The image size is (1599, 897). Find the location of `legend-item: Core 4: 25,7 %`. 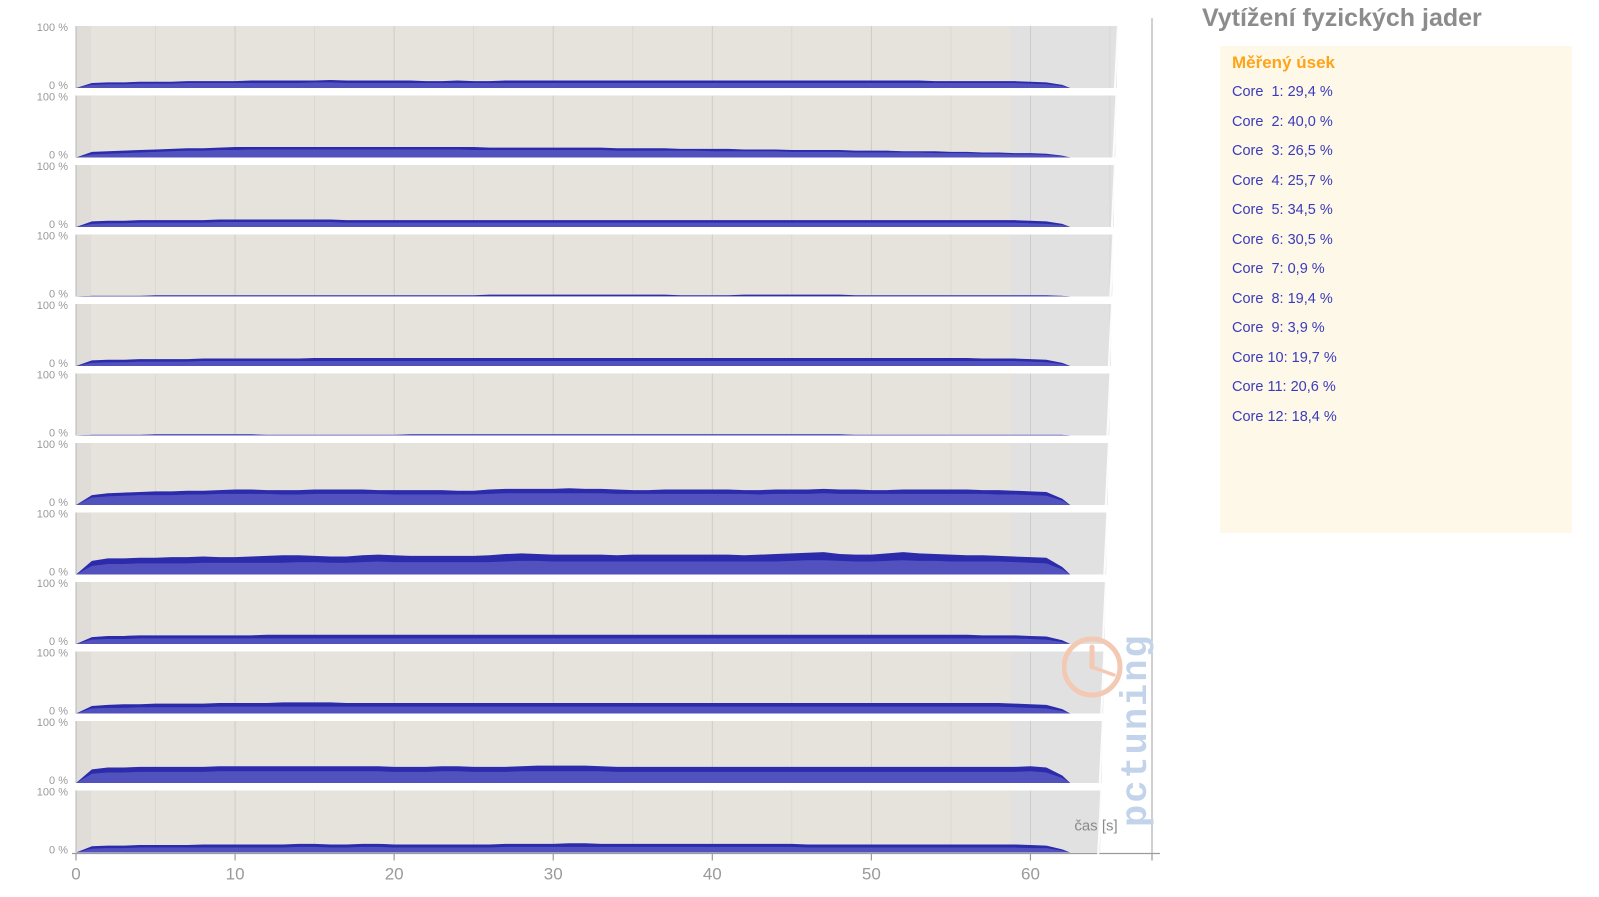

legend-item: Core 4: 25,7 % is located at coordinates (1282, 180).